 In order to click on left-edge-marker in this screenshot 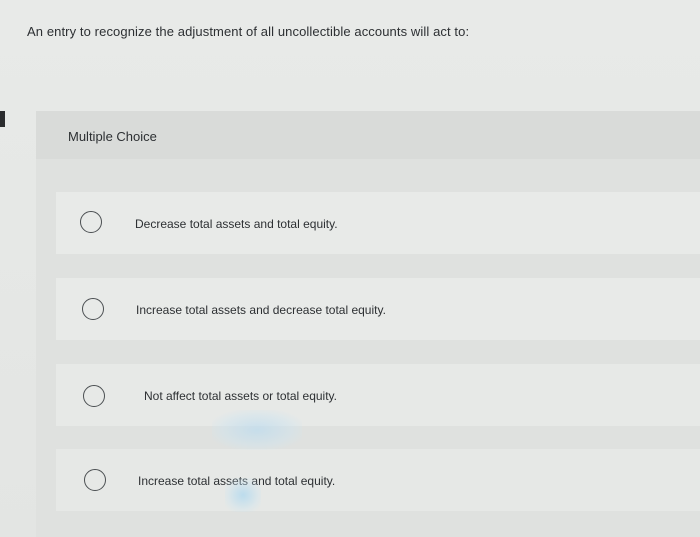, I will do `click(2, 119)`.